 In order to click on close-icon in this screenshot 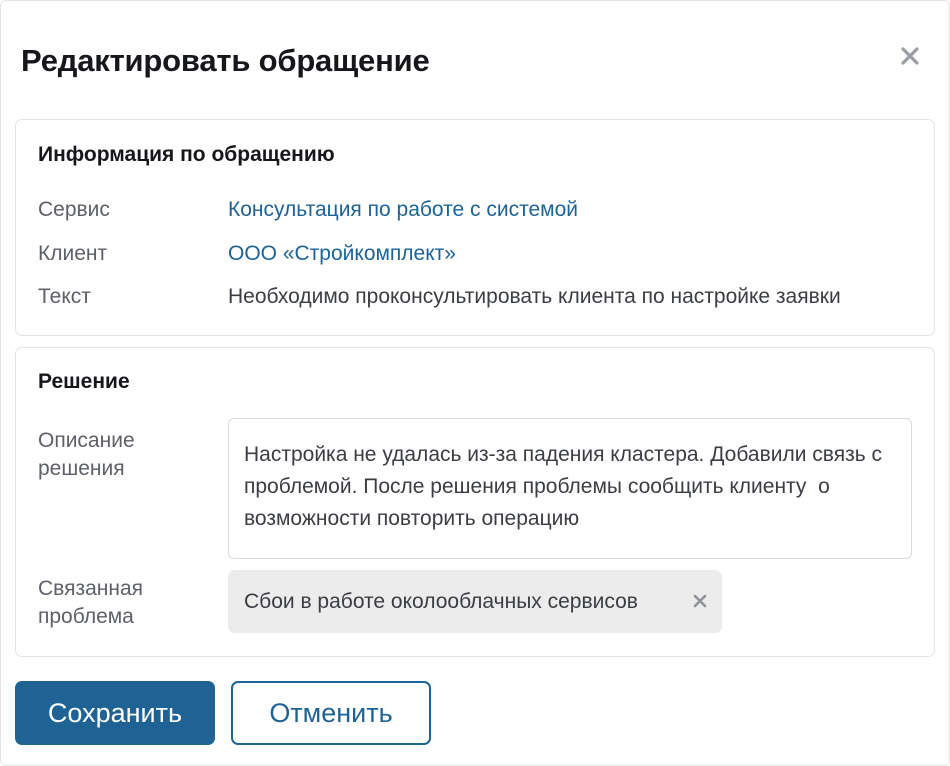, I will do `click(910, 56)`.